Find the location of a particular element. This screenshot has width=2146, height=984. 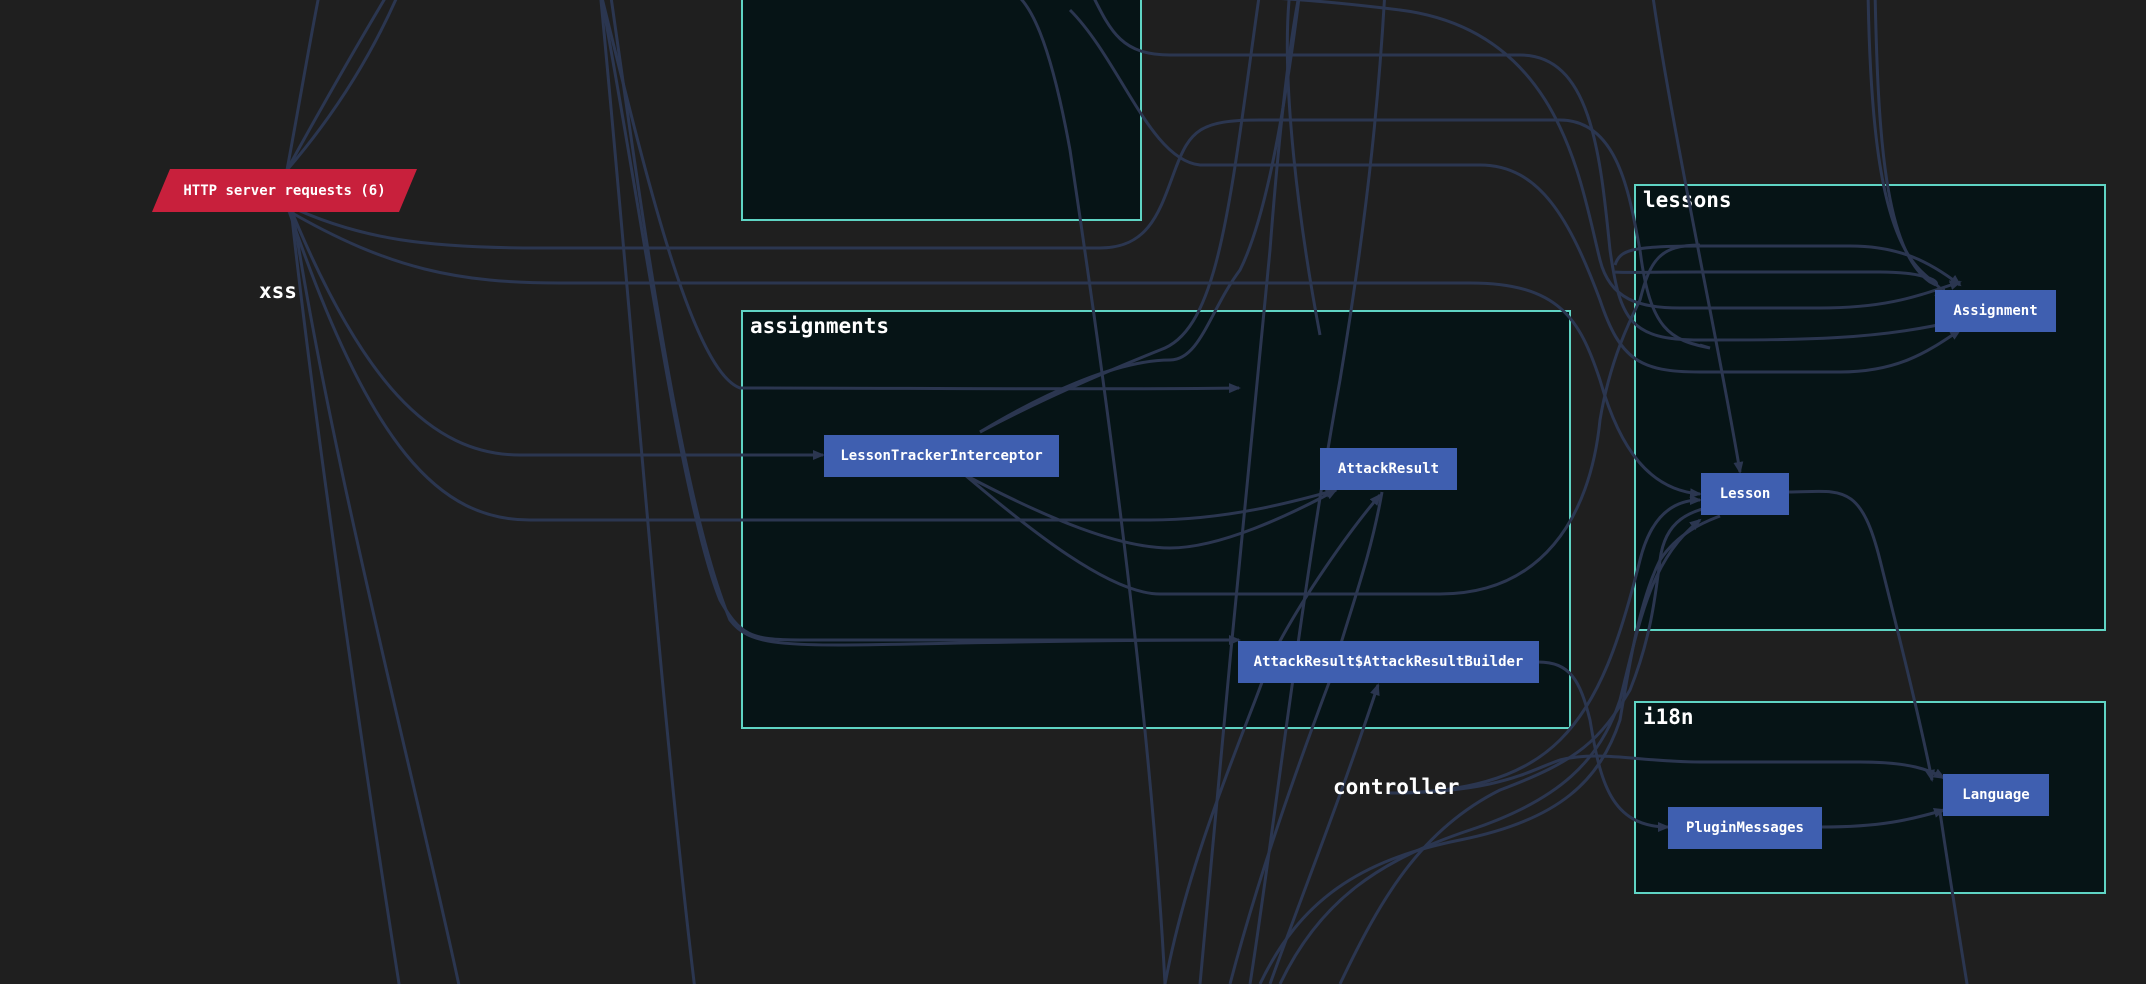

node-label: PluginMessages is located at coordinates (1744, 828).